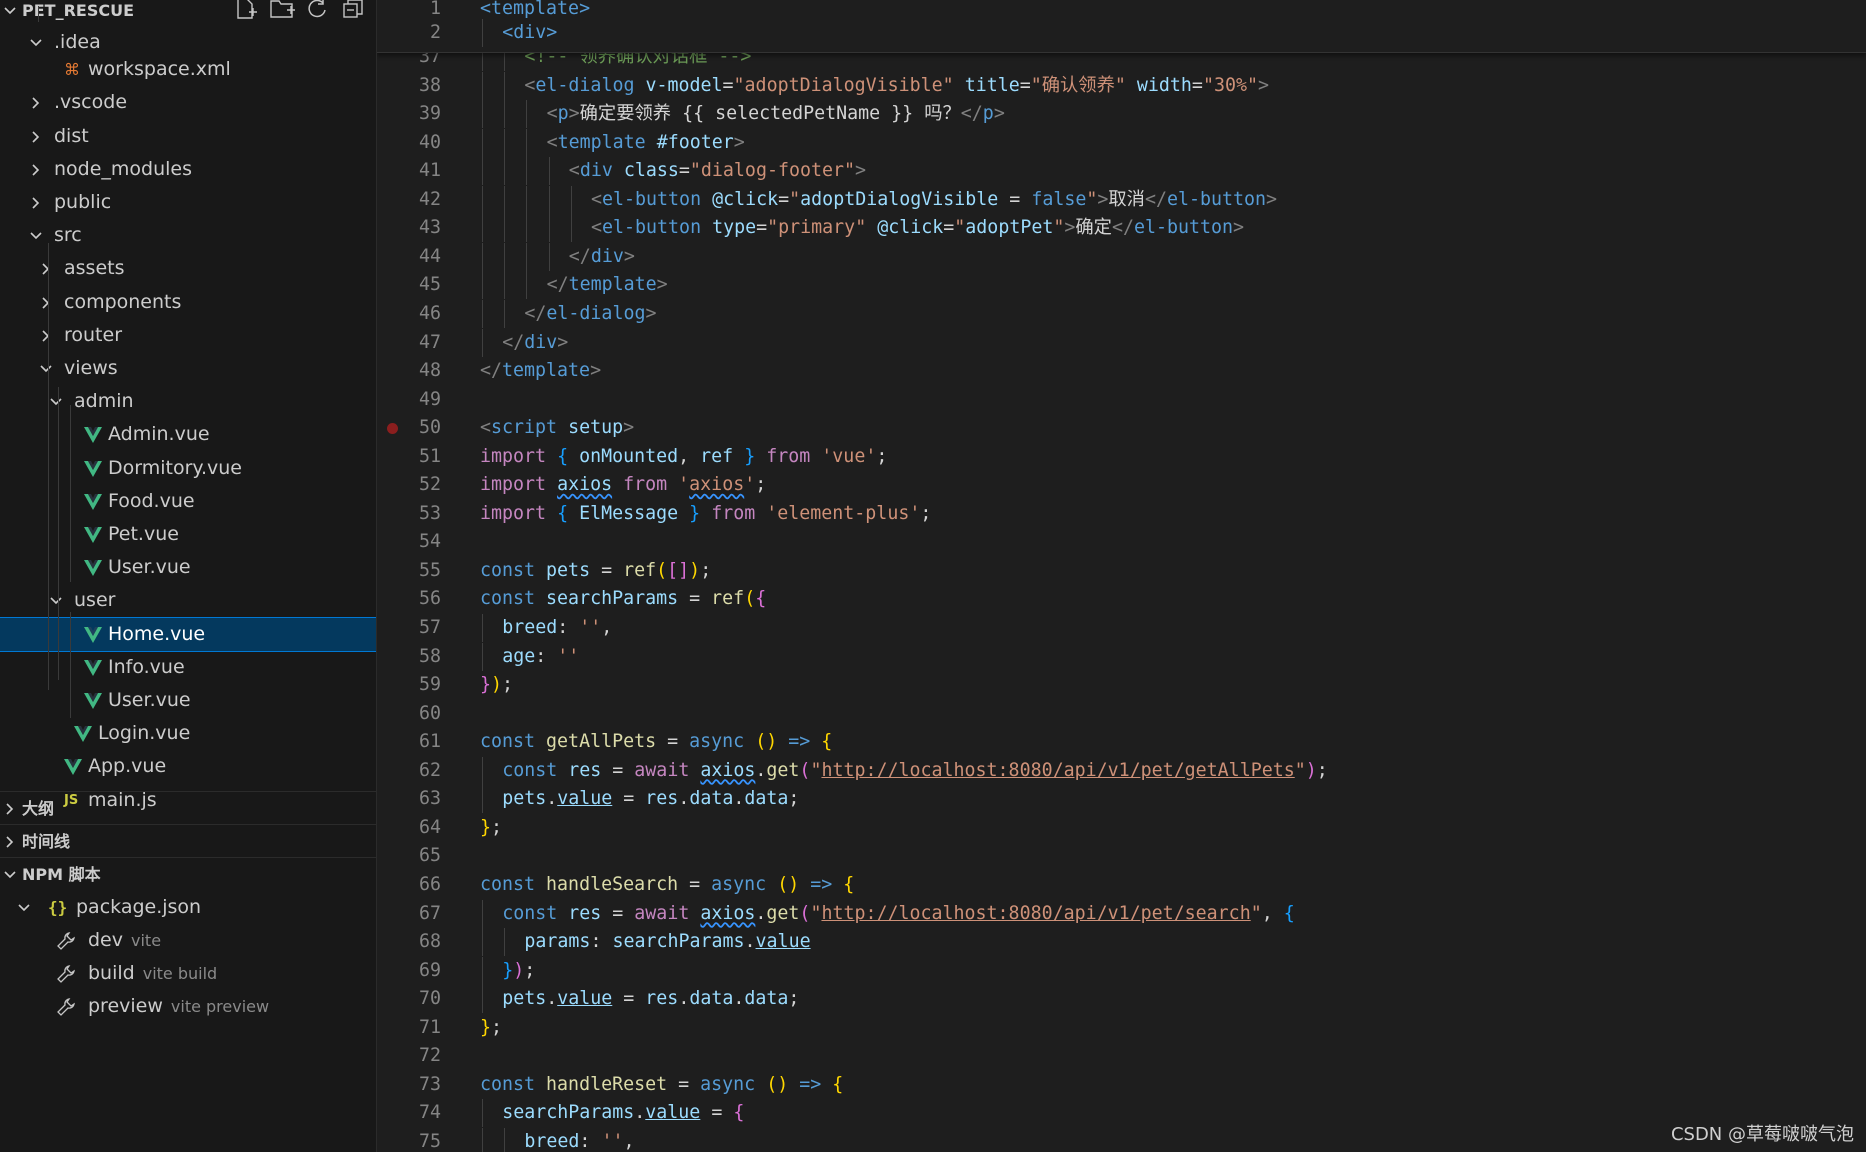 Image resolution: width=1866 pixels, height=1152 pixels. I want to click on chevron-down-icon, so click(10, 874).